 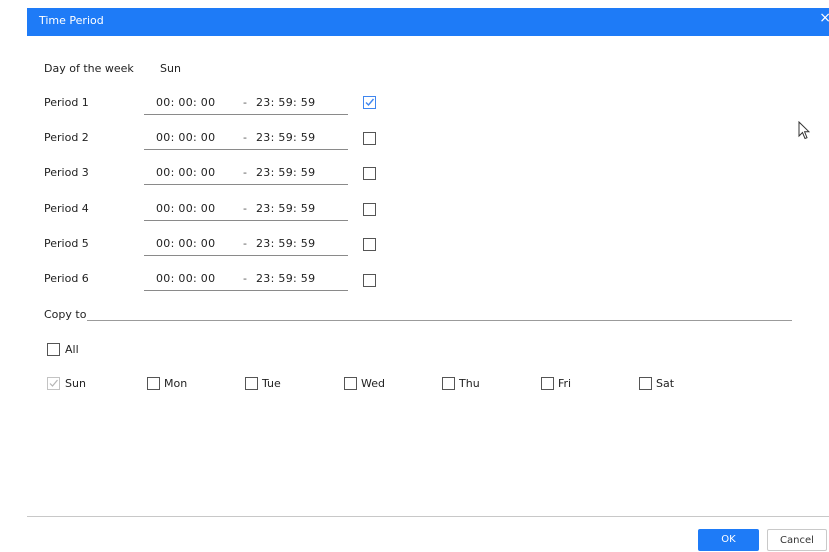 I want to click on period-5-label: Period 5, so click(x=66, y=243).